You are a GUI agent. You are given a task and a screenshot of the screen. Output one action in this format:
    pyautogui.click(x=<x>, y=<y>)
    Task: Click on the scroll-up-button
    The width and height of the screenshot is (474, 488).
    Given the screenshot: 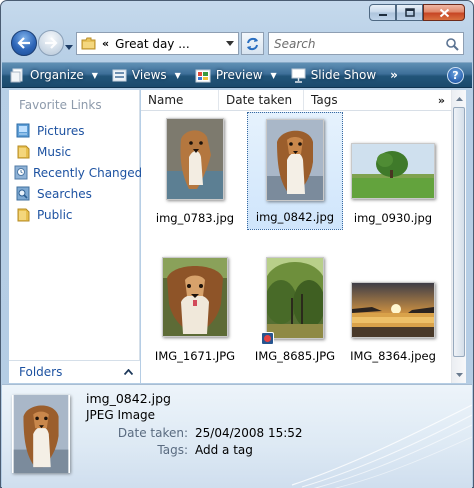 What is the action you would take?
    pyautogui.click(x=459, y=98)
    